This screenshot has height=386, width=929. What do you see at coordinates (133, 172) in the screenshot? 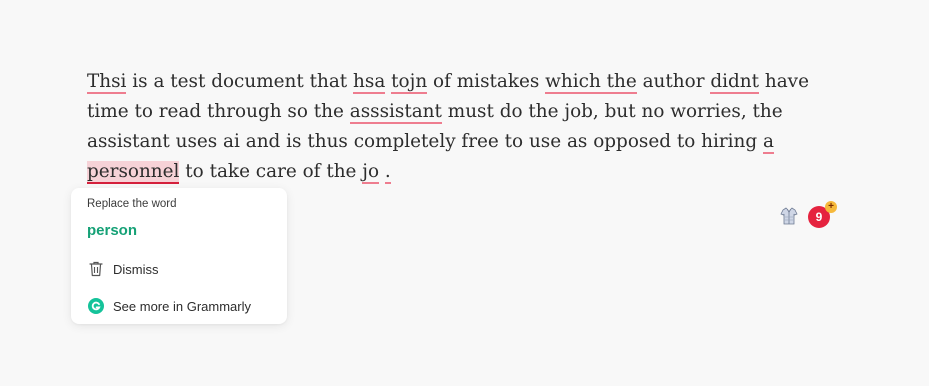
I see `active-error-word: personnel` at bounding box center [133, 172].